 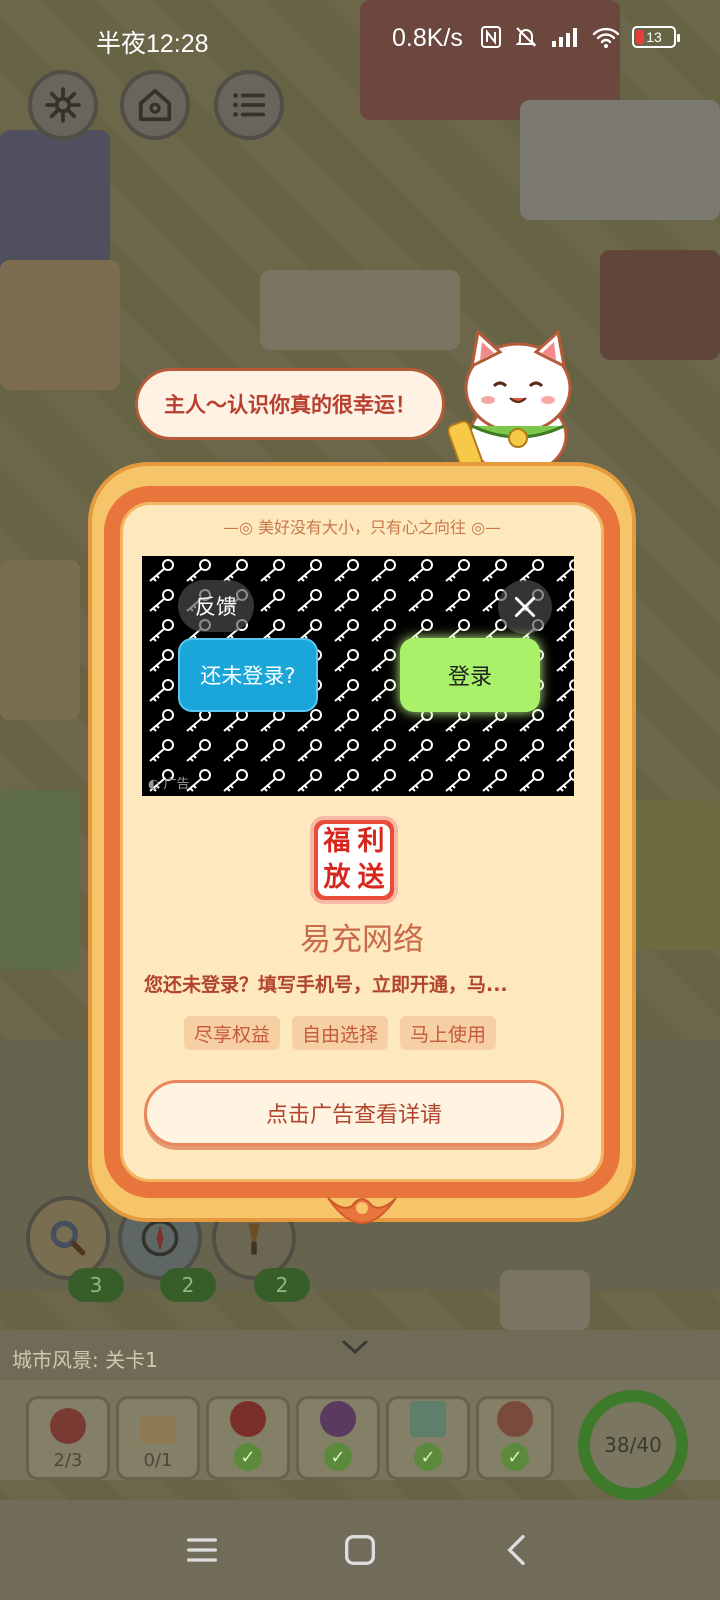 What do you see at coordinates (371, 877) in the screenshot?
I see `app-icon-char: 送` at bounding box center [371, 877].